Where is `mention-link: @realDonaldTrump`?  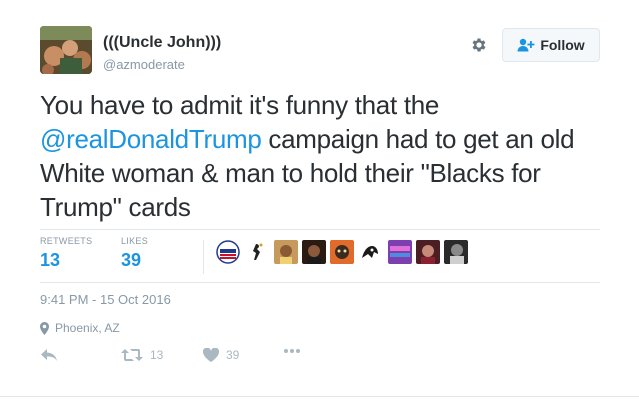
mention-link: @realDonaldTrump is located at coordinates (151, 139).